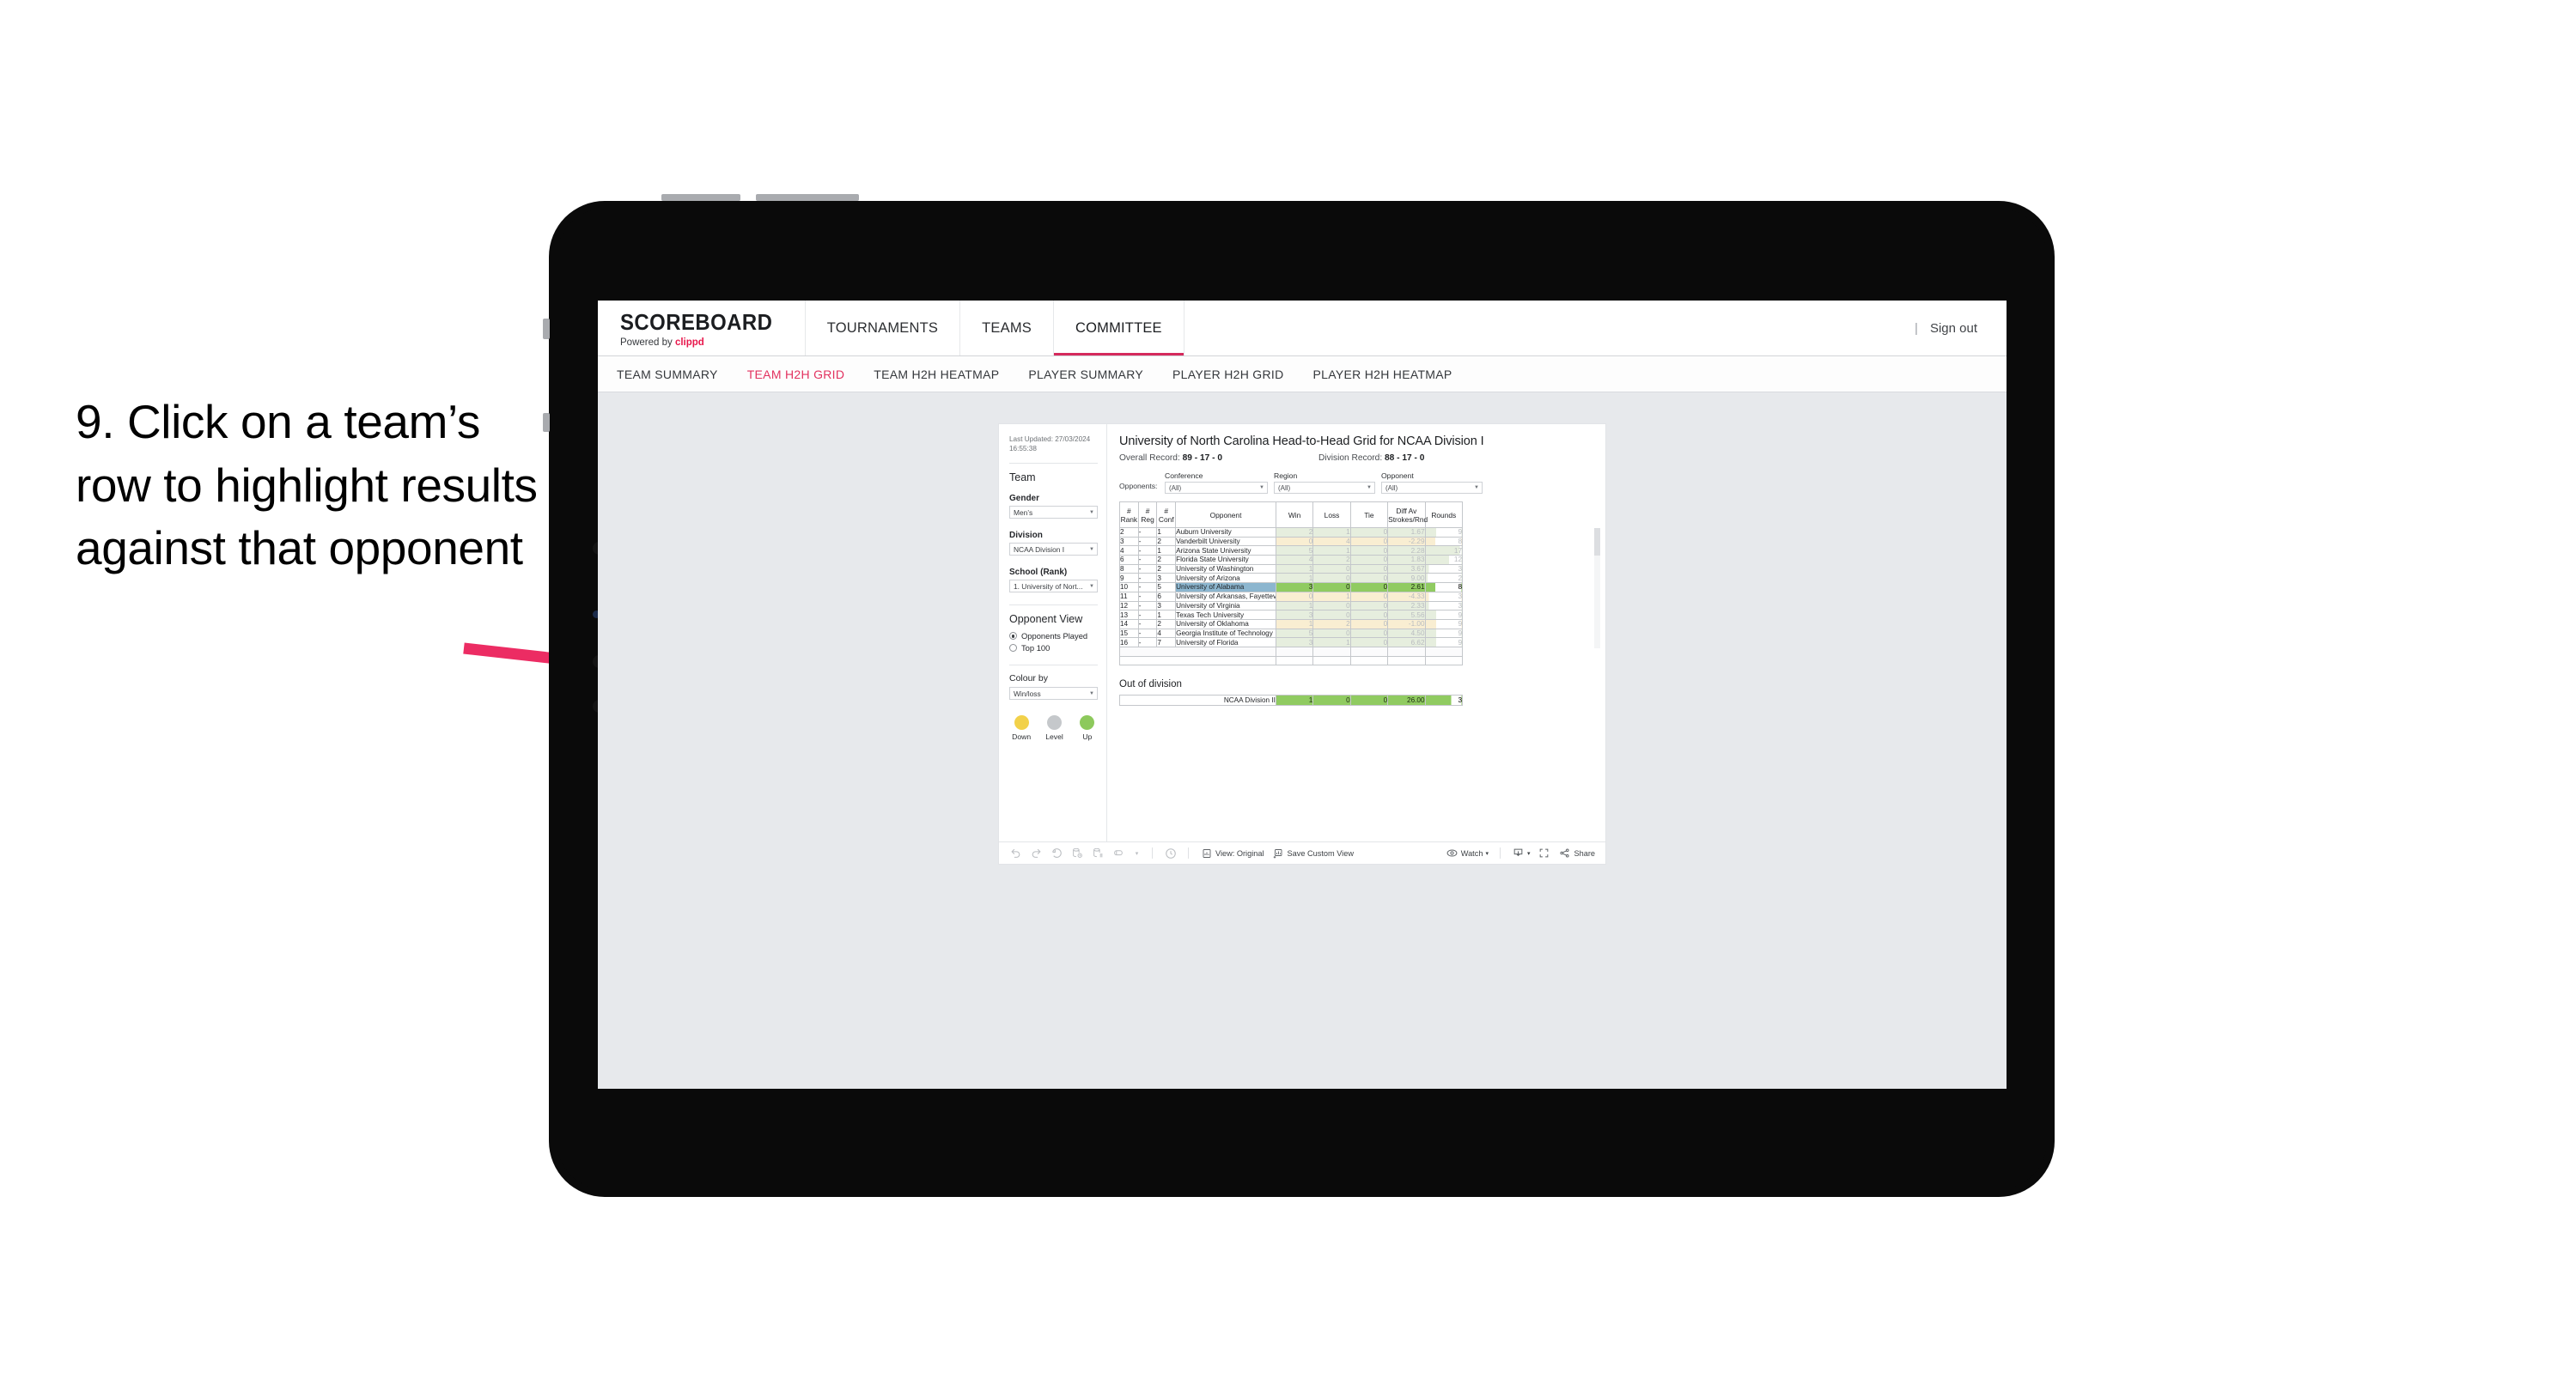 The width and height of the screenshot is (2576, 1385). Describe the element at coordinates (1053, 648) in the screenshot. I see `radio-top-100: Top 100` at that location.